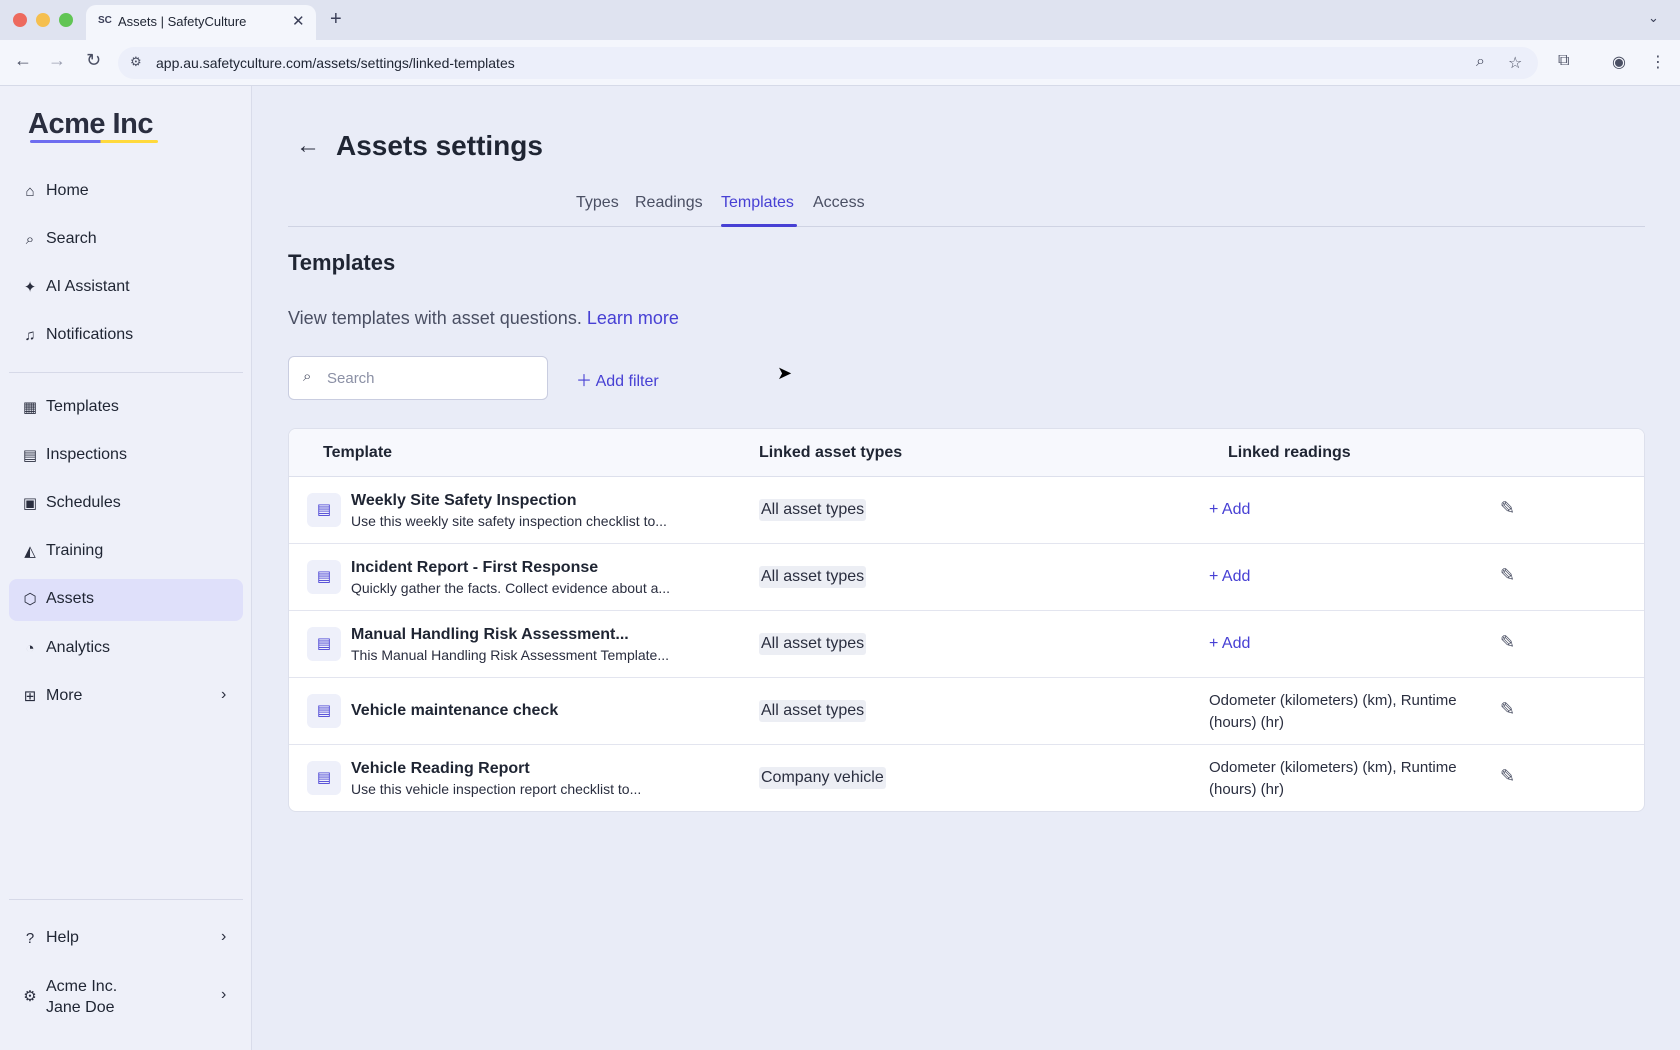 The image size is (1680, 1050). I want to click on close-icon: ✕, so click(298, 21).